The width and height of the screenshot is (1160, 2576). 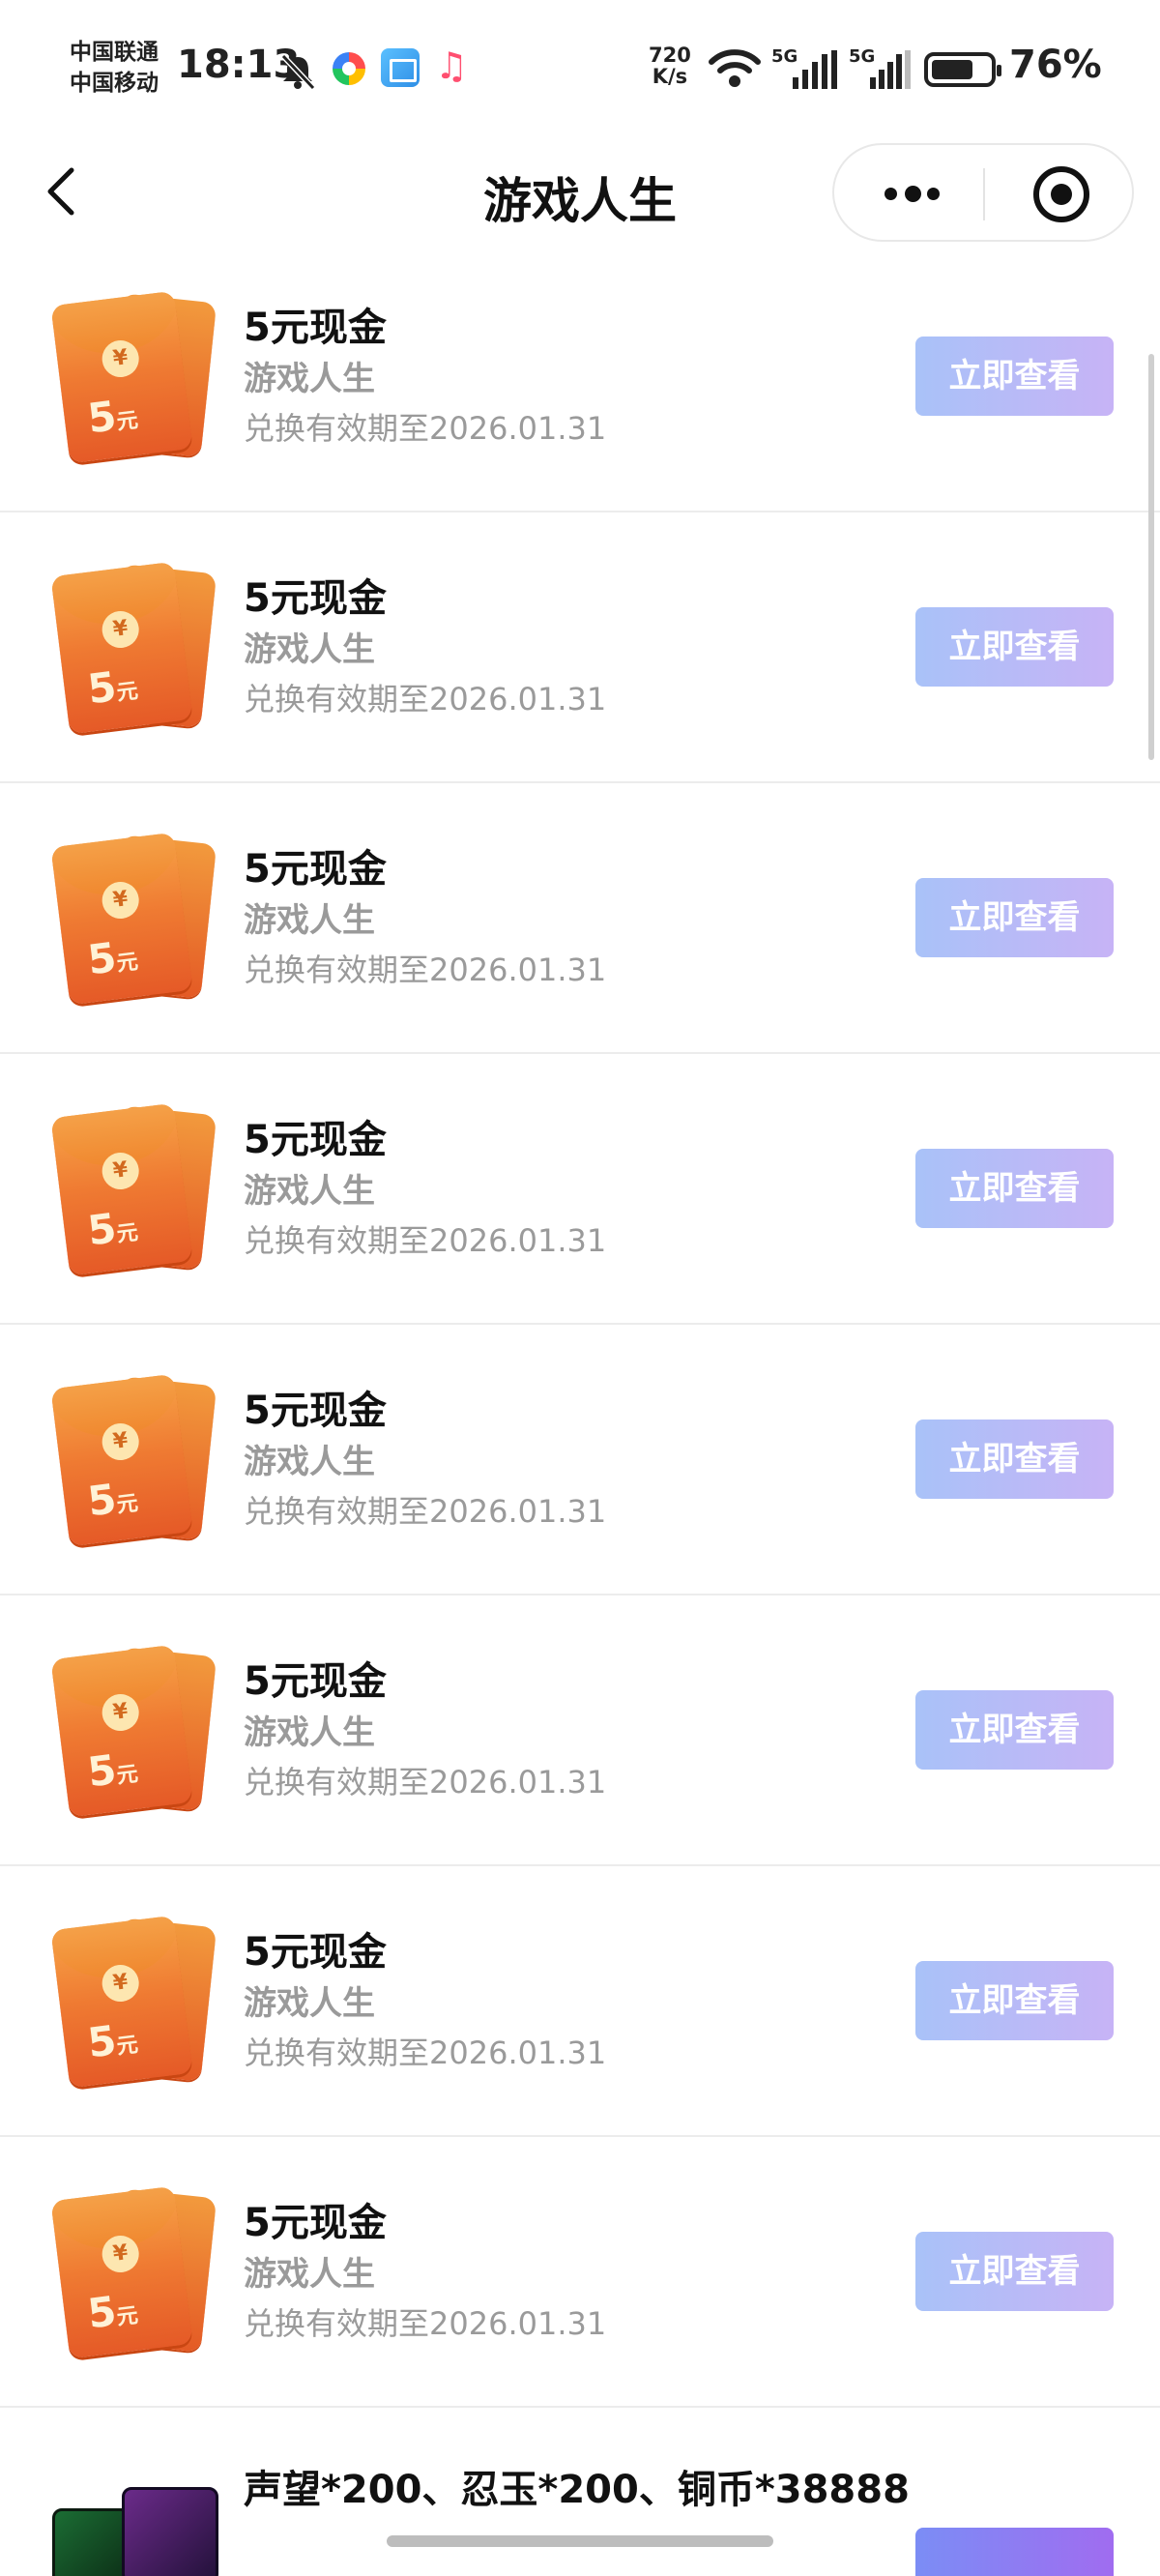 I want to click on capsule-divider, so click(x=984, y=194).